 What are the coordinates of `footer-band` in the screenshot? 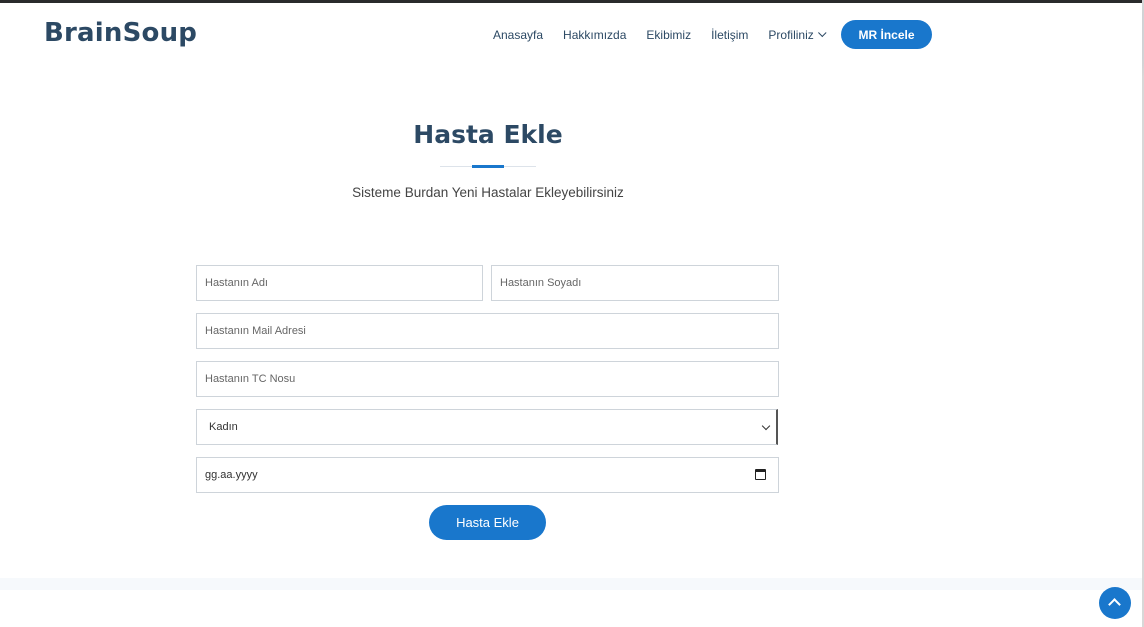 It's located at (571, 584).